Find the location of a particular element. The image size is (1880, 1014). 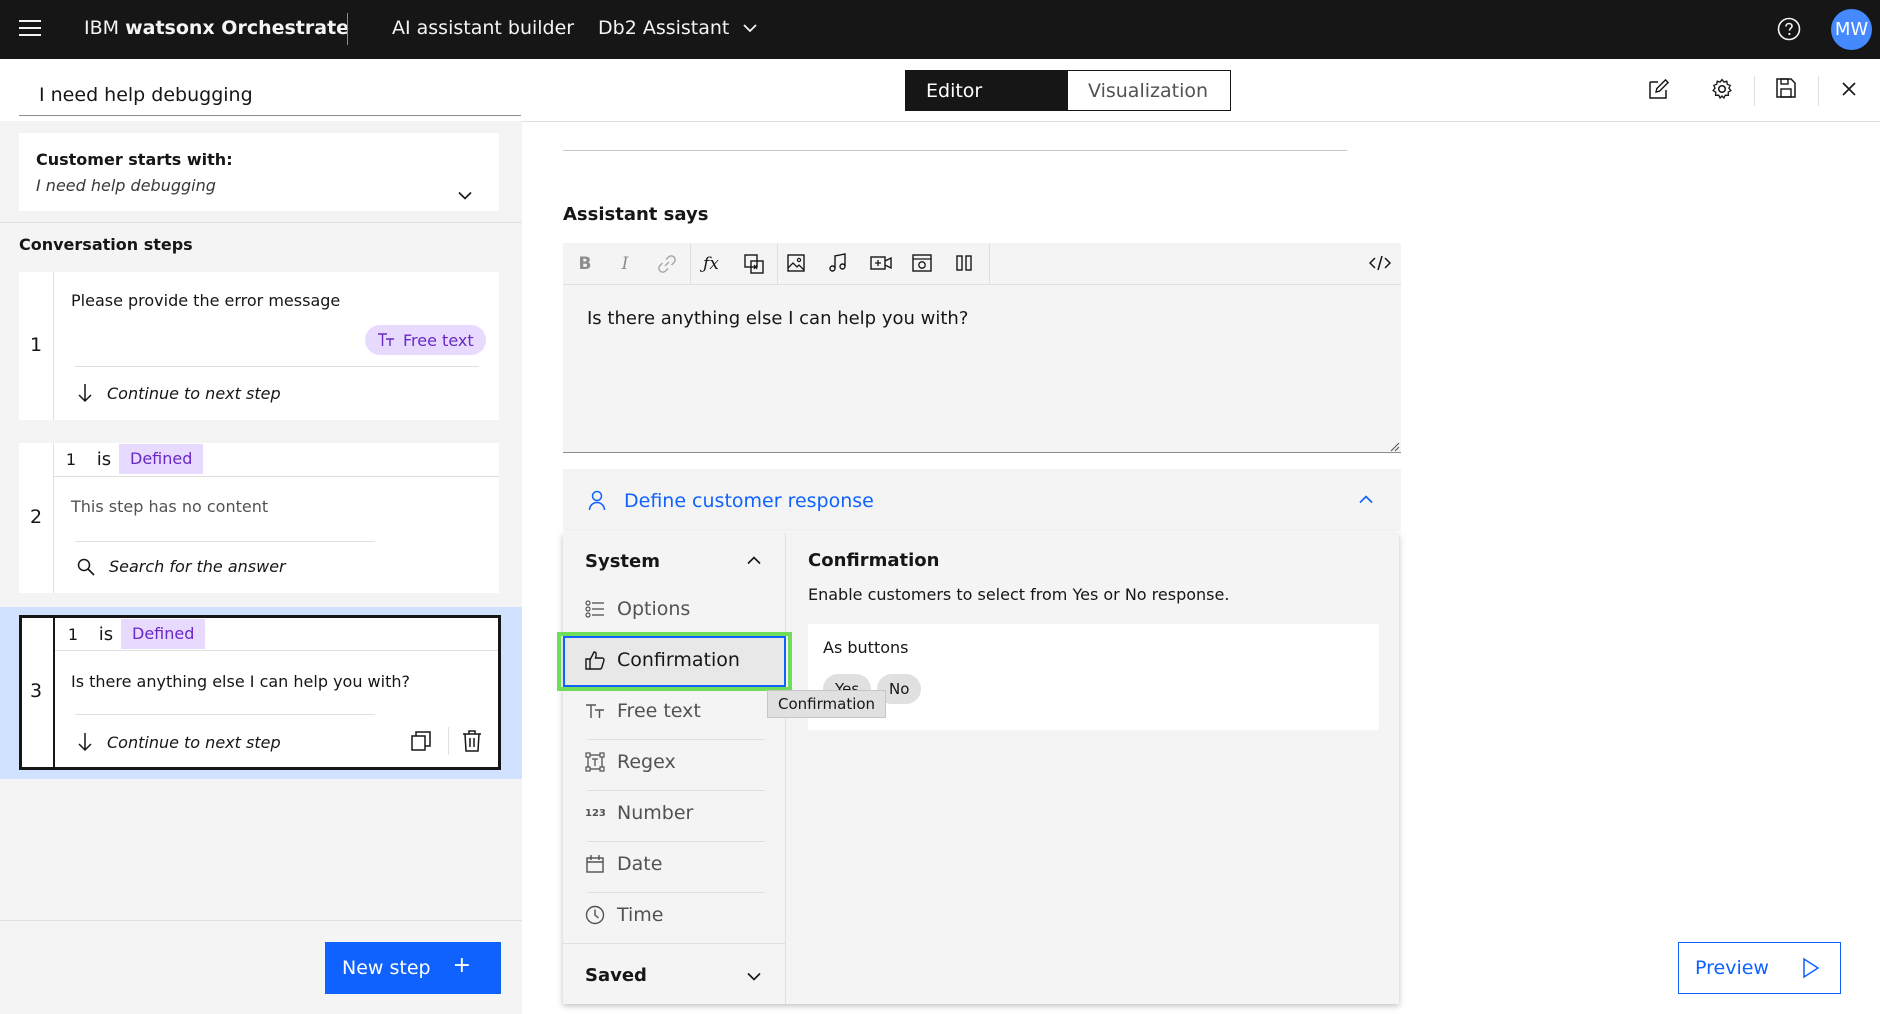

options-icon is located at coordinates (595, 609).